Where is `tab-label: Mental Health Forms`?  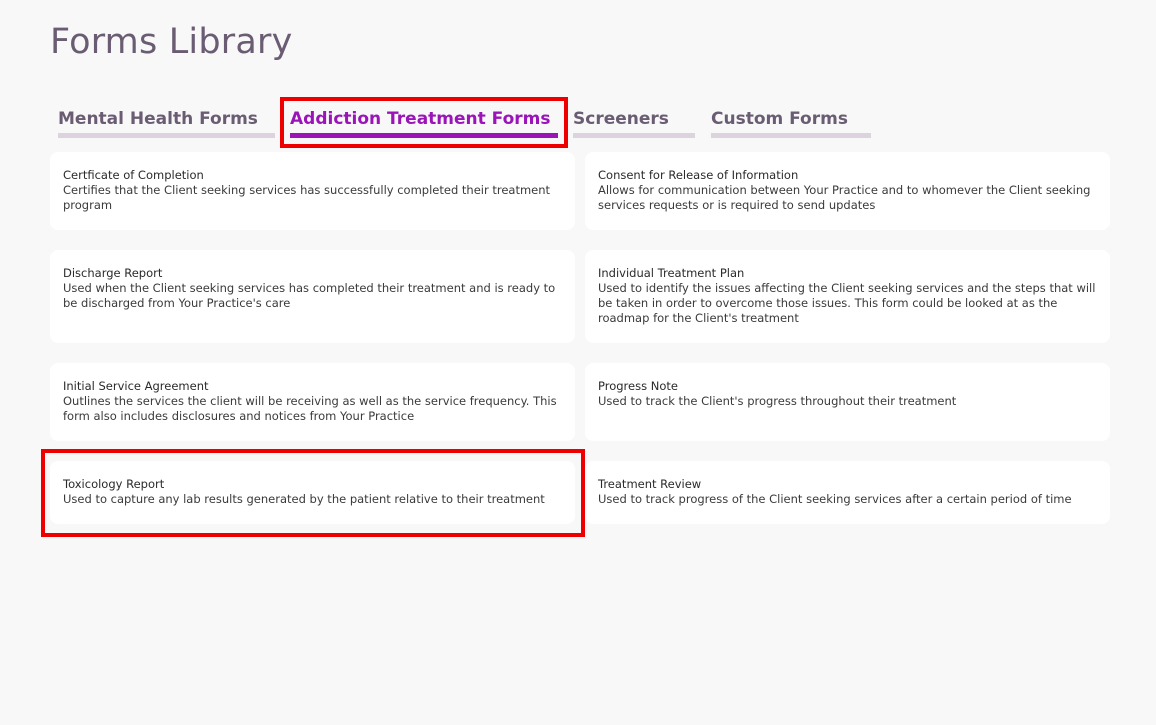 tab-label: Mental Health Forms is located at coordinates (158, 119).